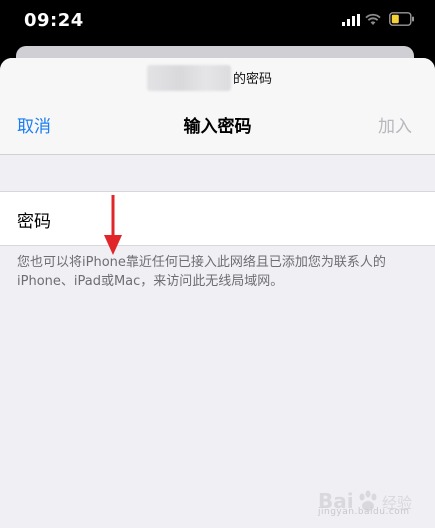  Describe the element at coordinates (217, 23) in the screenshot. I see `status-bar: 09:24` at that location.